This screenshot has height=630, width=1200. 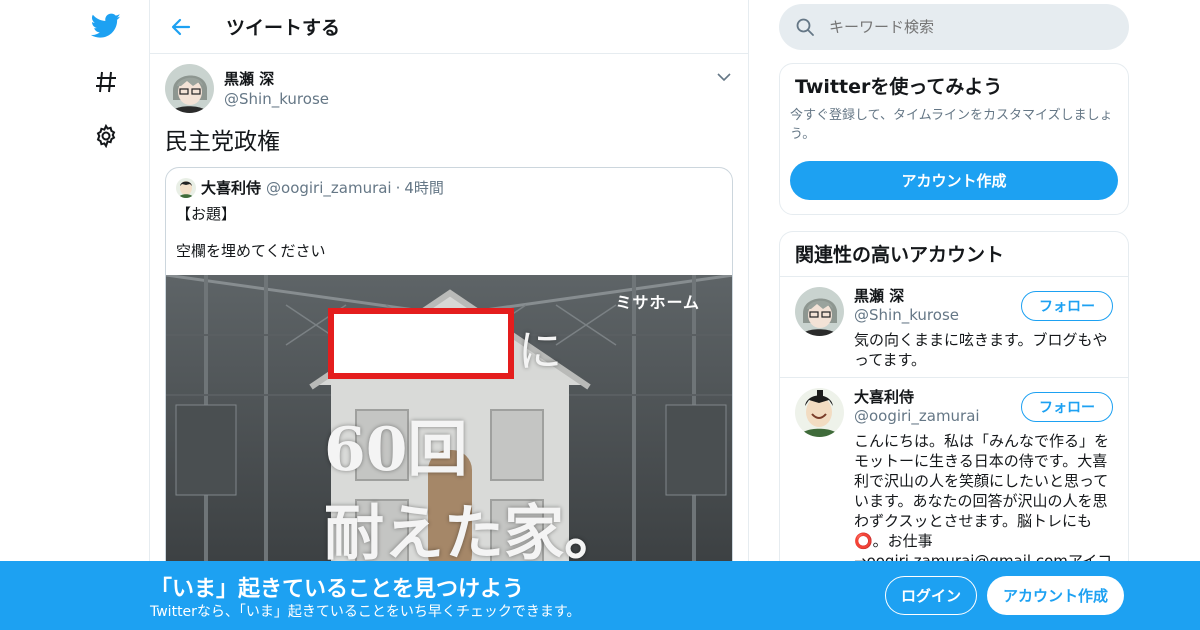 I want to click on media-caption-60: 60回, so click(x=396, y=450).